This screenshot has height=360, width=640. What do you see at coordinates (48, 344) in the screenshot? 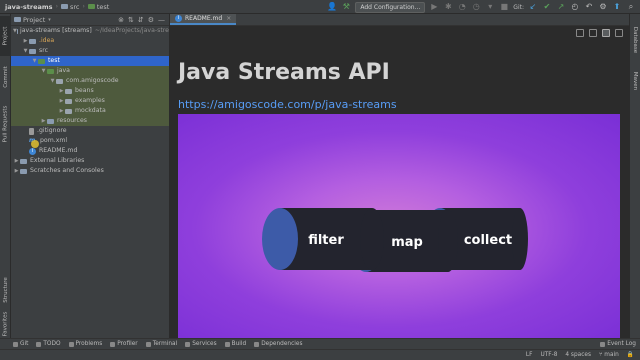
I see `tool-todo: TODO` at bounding box center [48, 344].